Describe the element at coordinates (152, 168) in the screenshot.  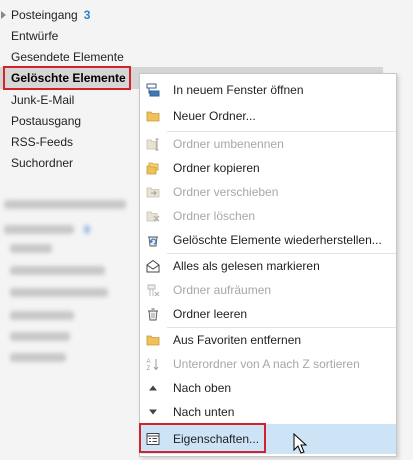
I see `copy-folder-icon` at that location.